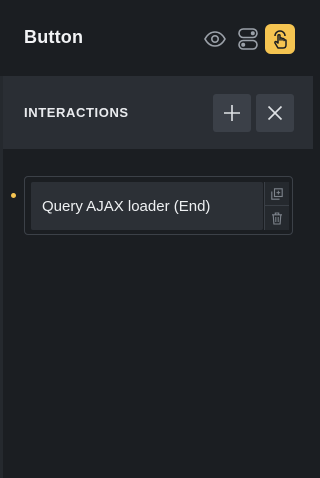 The image size is (320, 478). Describe the element at coordinates (13, 195) in the screenshot. I see `active-indicator-dot` at that location.